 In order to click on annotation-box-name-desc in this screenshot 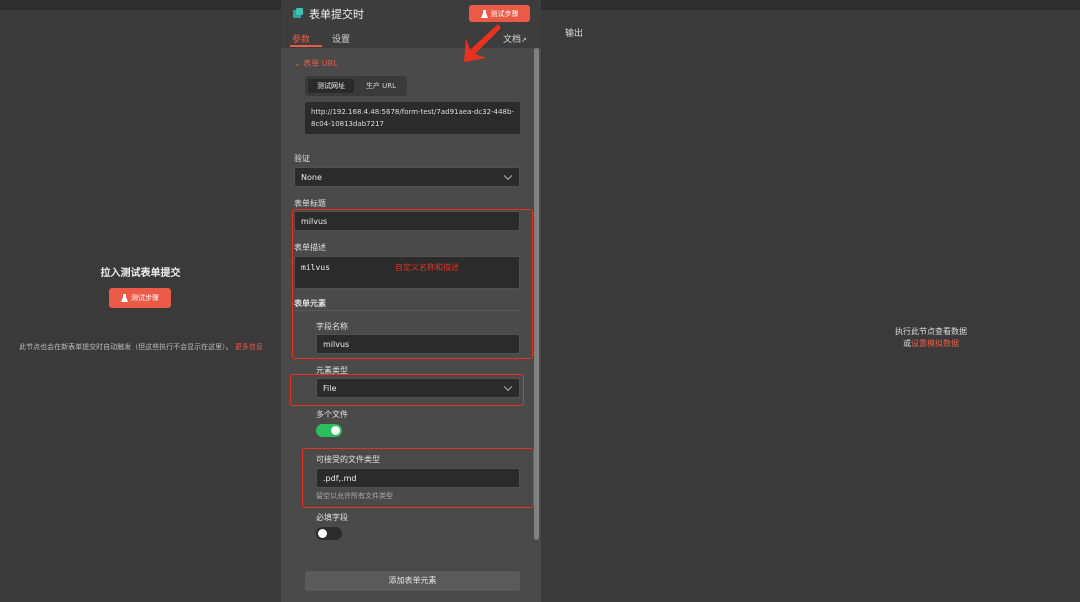, I will do `click(412, 284)`.